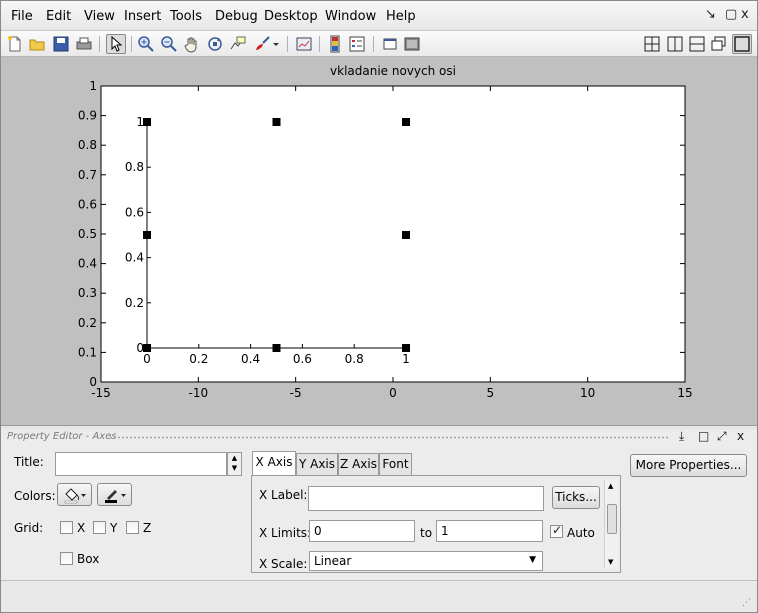 This screenshot has width=758, height=613. What do you see at coordinates (304, 44) in the screenshot?
I see `link-plot-icon` at bounding box center [304, 44].